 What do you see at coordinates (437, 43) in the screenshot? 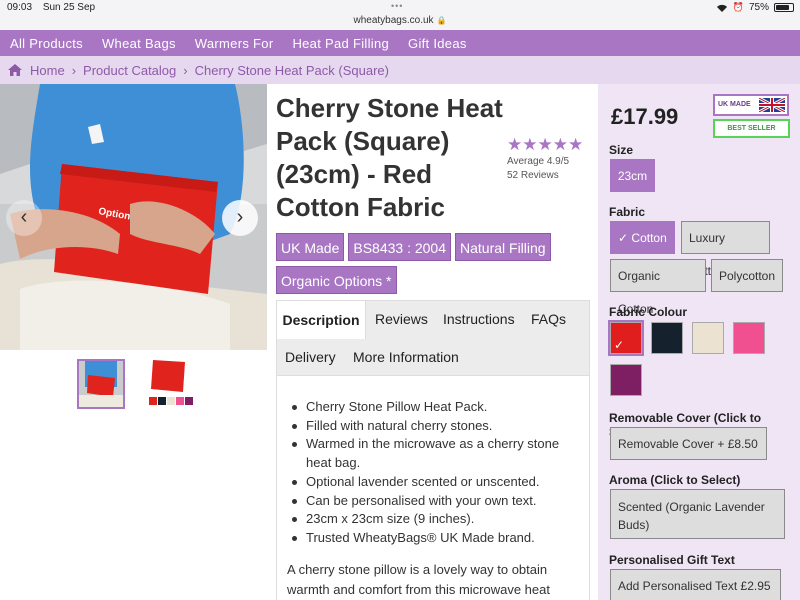
I see `nav-gift-ideas: Gift Ideas` at bounding box center [437, 43].